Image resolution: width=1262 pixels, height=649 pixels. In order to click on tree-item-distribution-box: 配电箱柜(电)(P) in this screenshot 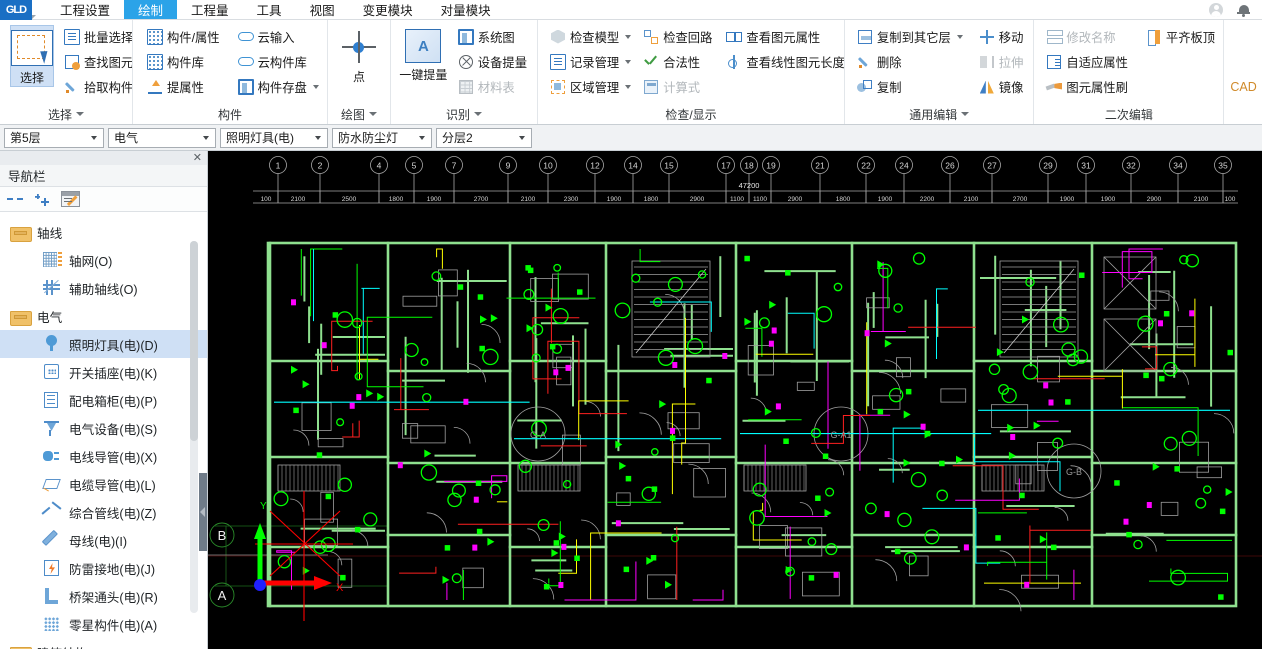, I will do `click(103, 400)`.